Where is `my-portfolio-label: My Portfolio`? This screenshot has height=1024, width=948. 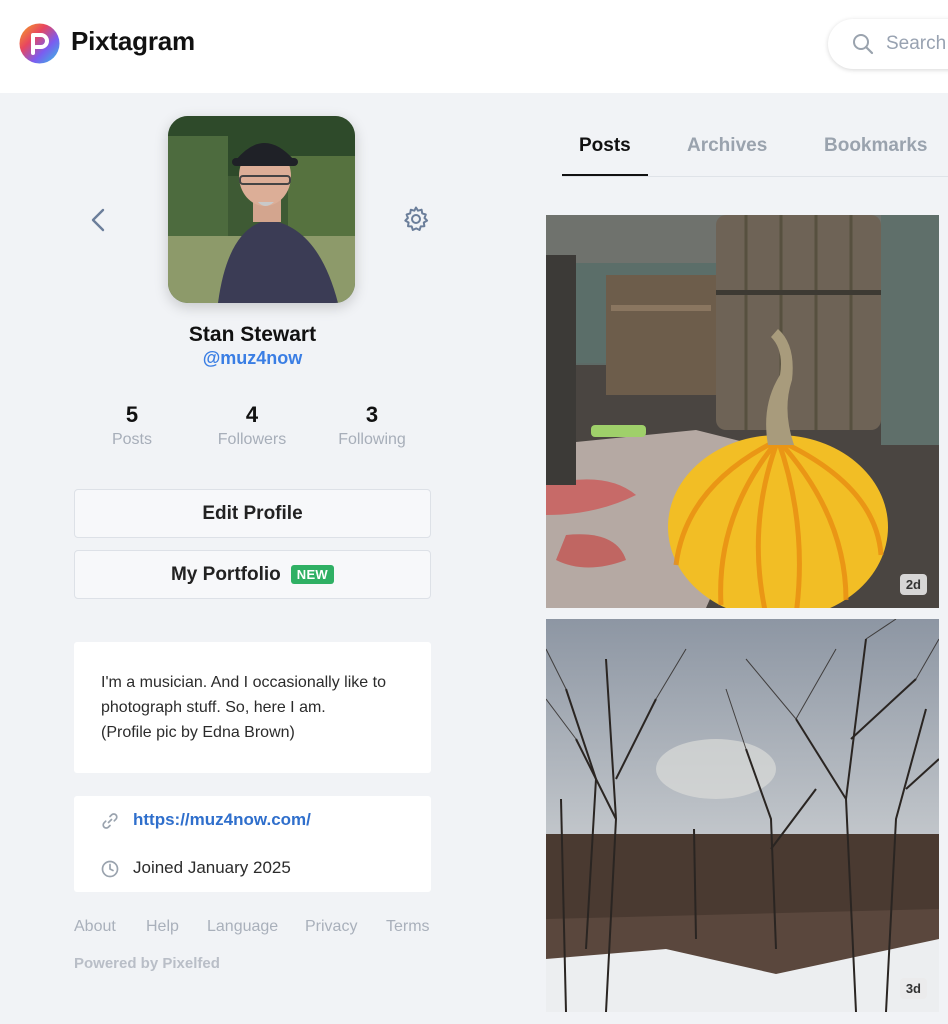
my-portfolio-label: My Portfolio is located at coordinates (225, 574).